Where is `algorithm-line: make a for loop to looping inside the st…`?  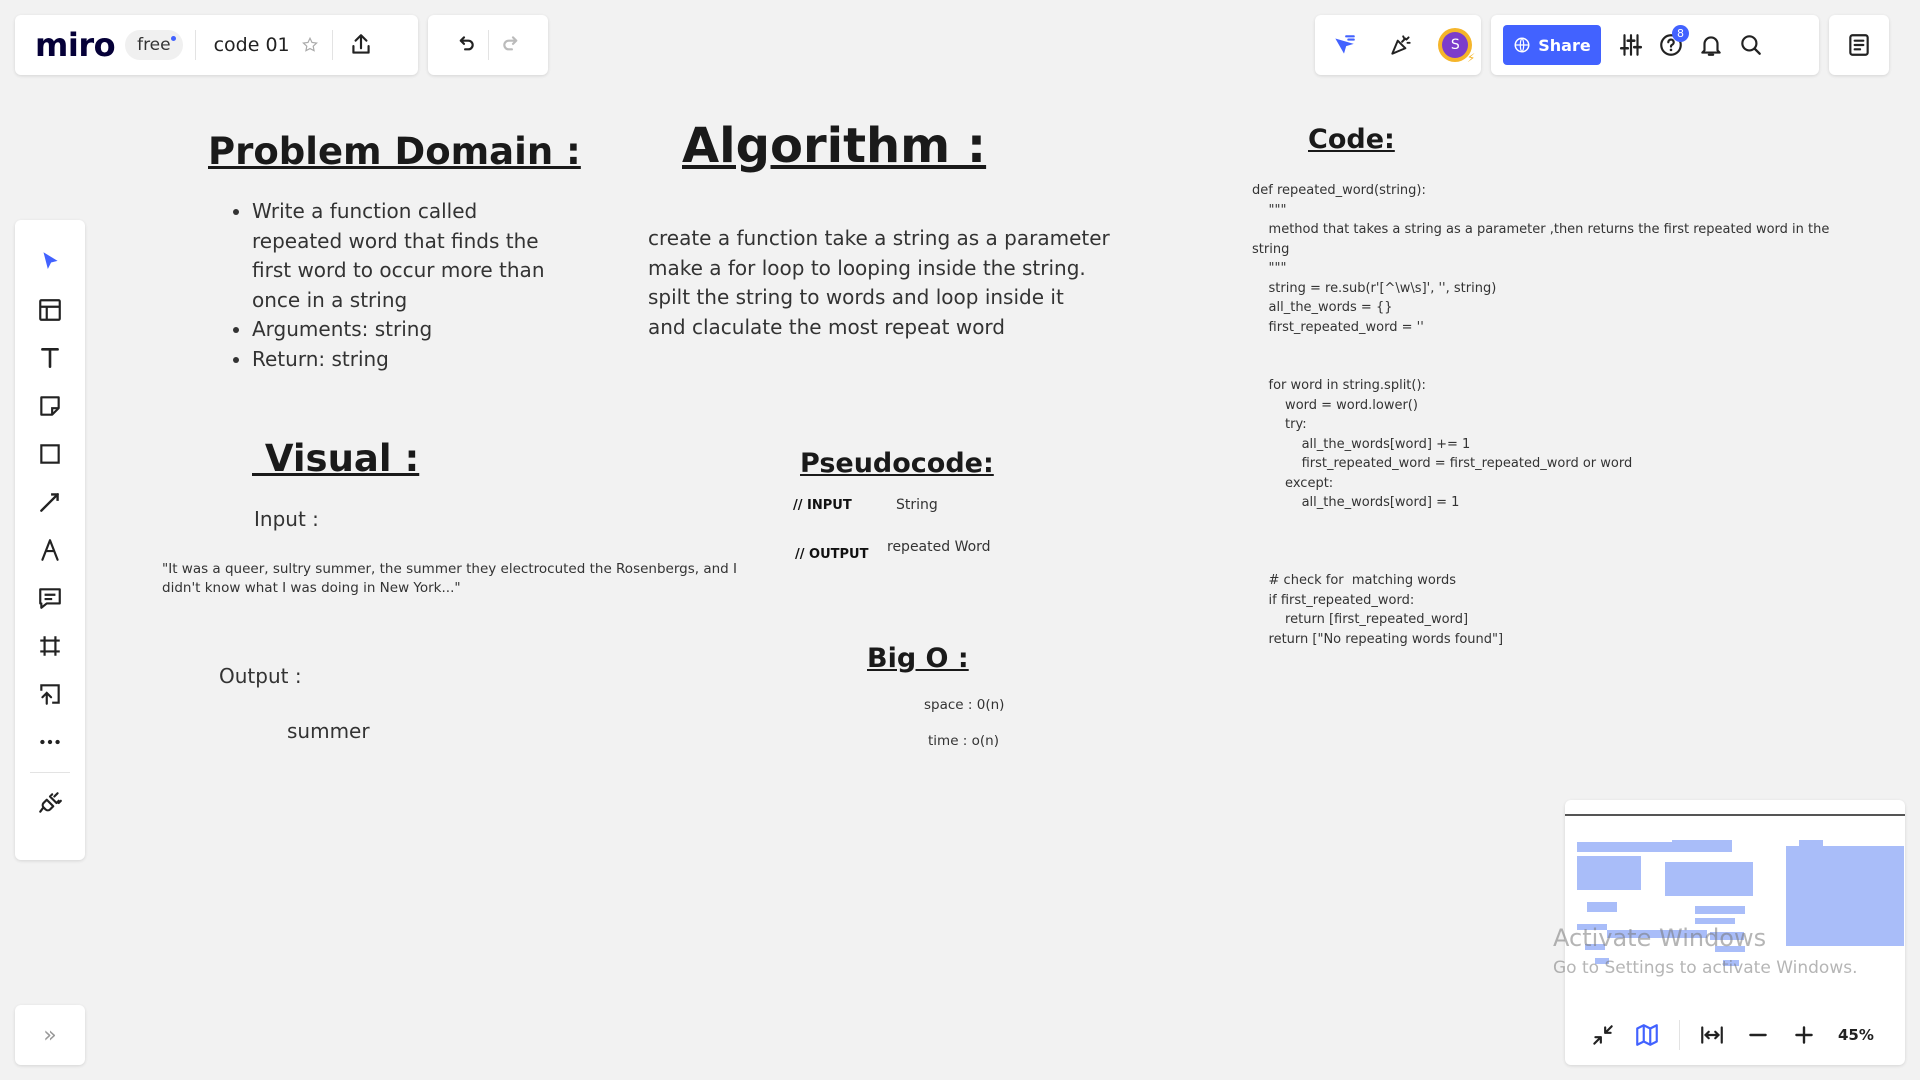
algorithm-line: make a for loop to looping inside the st… is located at coordinates (867, 267).